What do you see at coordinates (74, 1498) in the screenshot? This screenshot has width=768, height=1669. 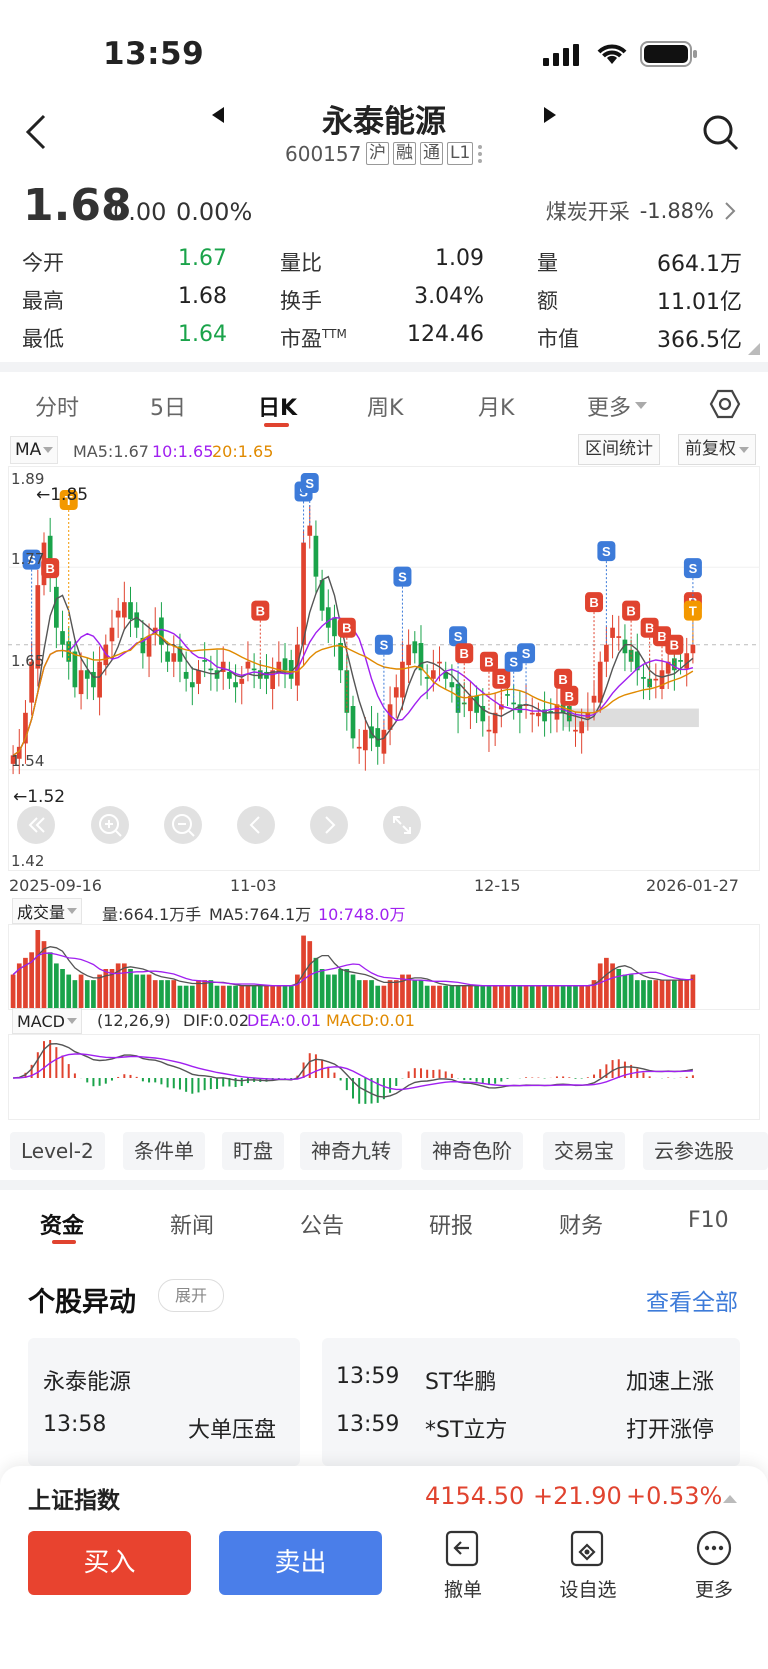 I see `index-name: 上证指数` at bounding box center [74, 1498].